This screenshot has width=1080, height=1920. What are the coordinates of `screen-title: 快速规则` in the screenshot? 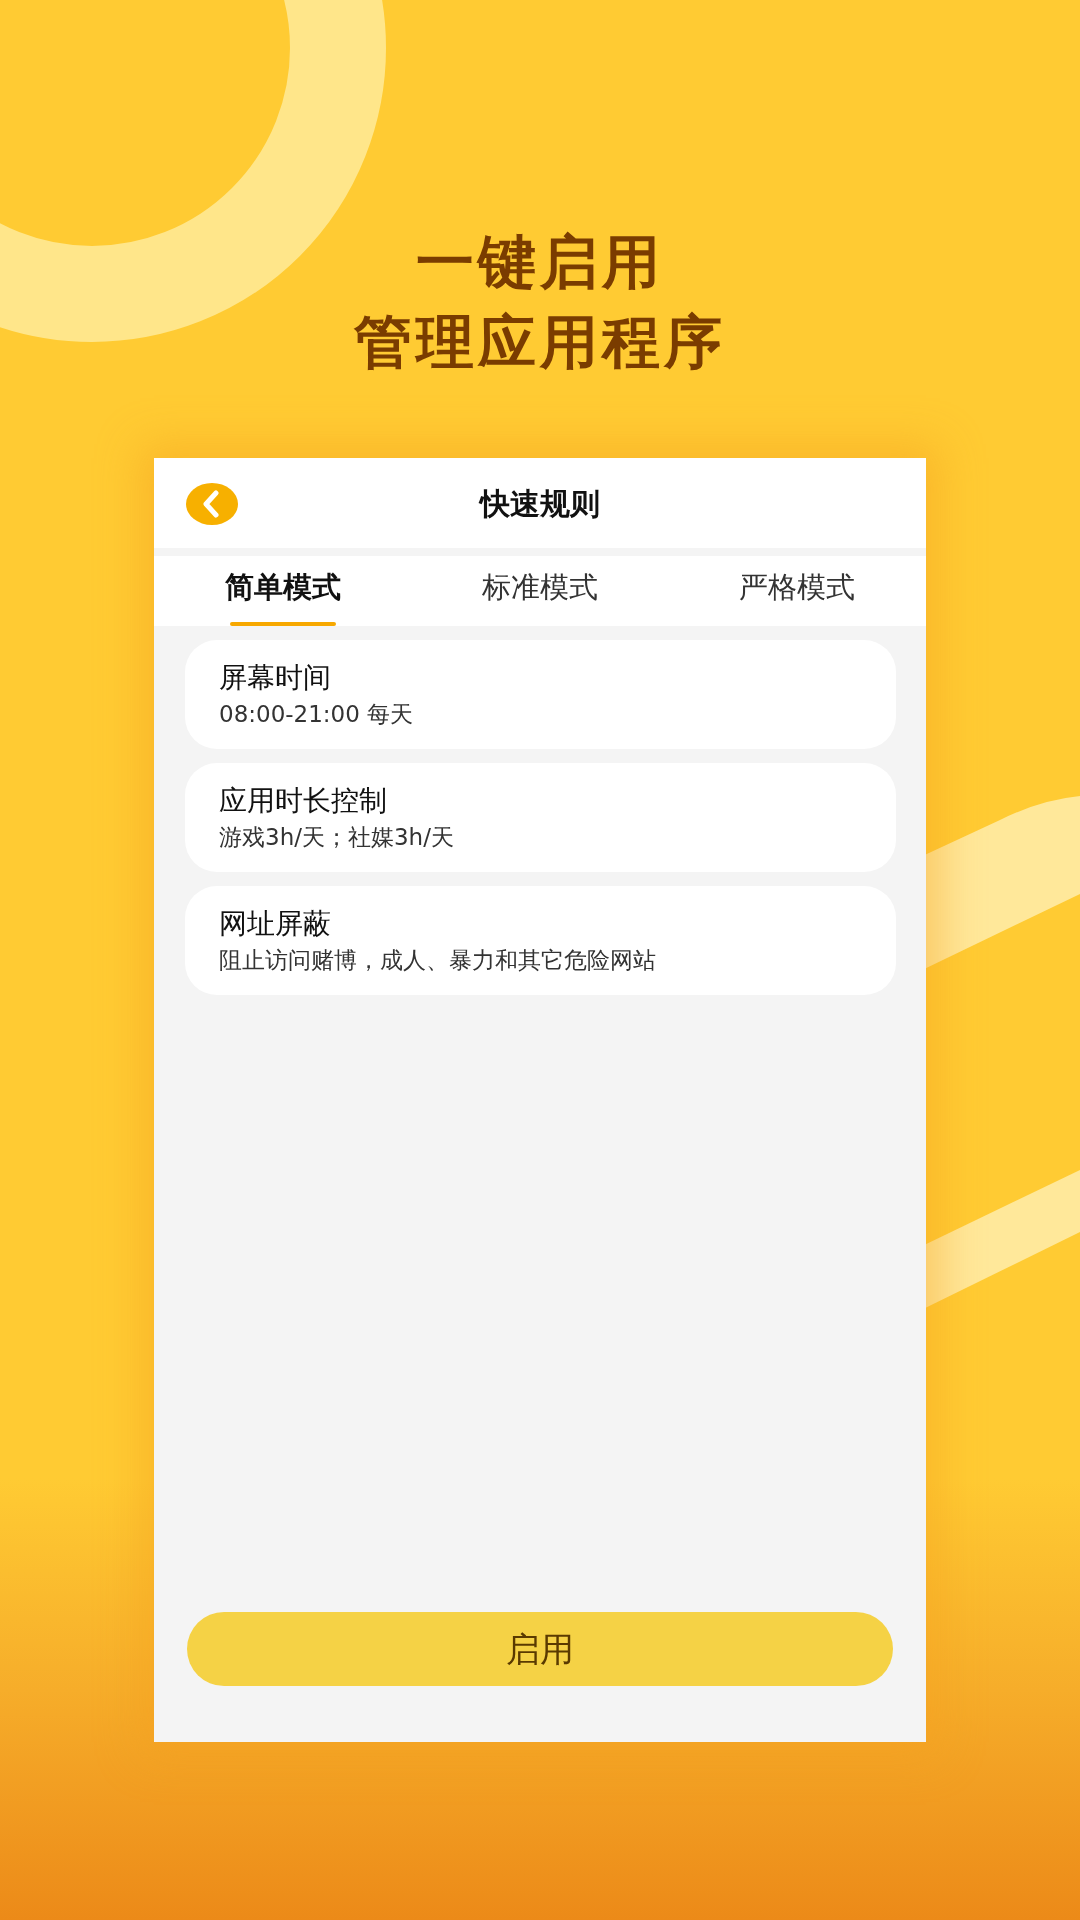 It's located at (540, 503).